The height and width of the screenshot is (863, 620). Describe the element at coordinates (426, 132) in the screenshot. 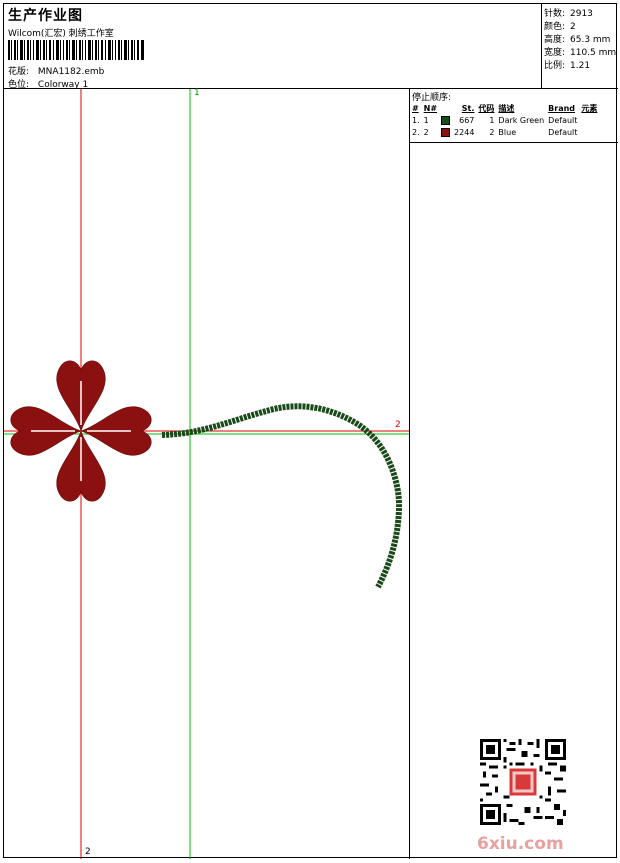

I see `row-n: 2` at that location.